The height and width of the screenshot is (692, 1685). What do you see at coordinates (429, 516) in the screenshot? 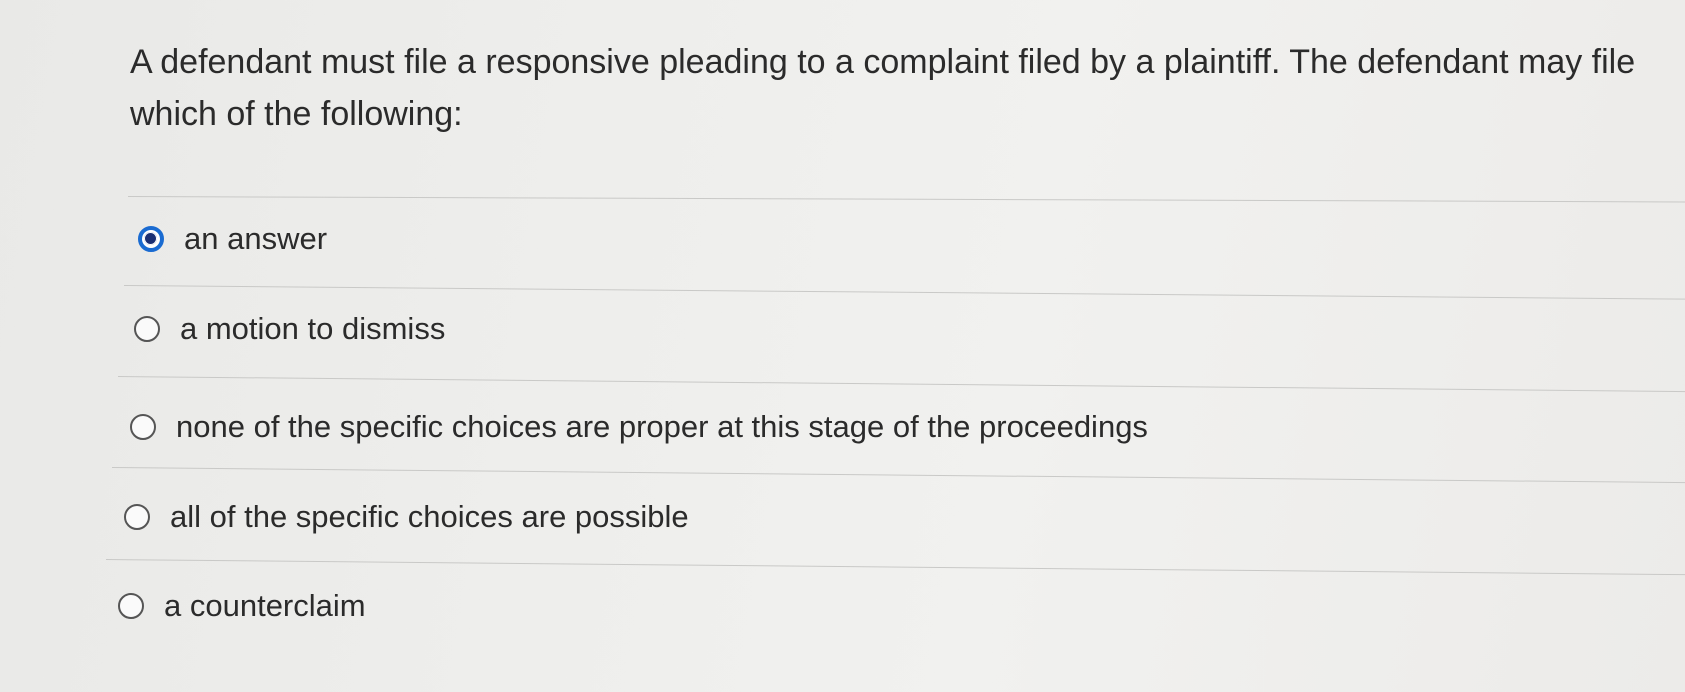
I see `option-label: all of the specific choices are possible` at bounding box center [429, 516].